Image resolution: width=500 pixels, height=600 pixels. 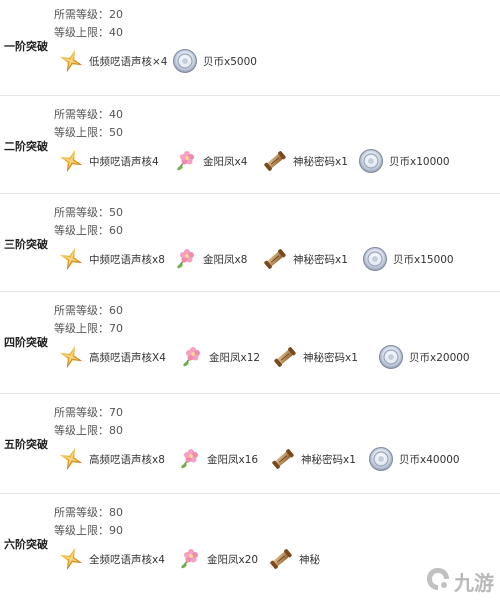 What do you see at coordinates (88, 512) in the screenshot?
I see `required-level: 所需等级：80` at bounding box center [88, 512].